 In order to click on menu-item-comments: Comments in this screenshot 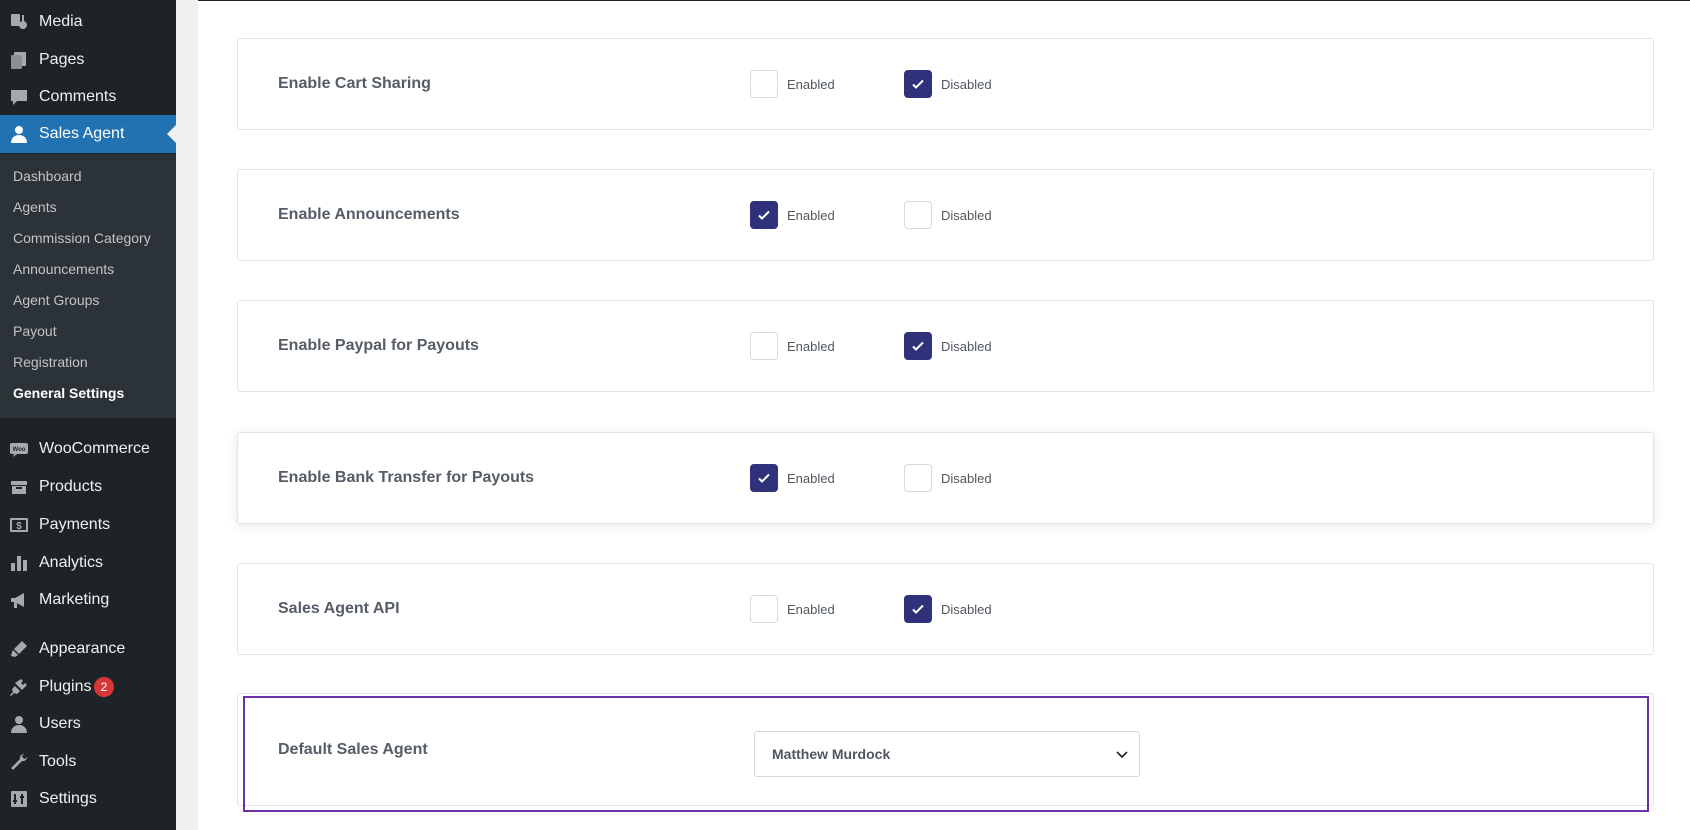, I will do `click(88, 97)`.